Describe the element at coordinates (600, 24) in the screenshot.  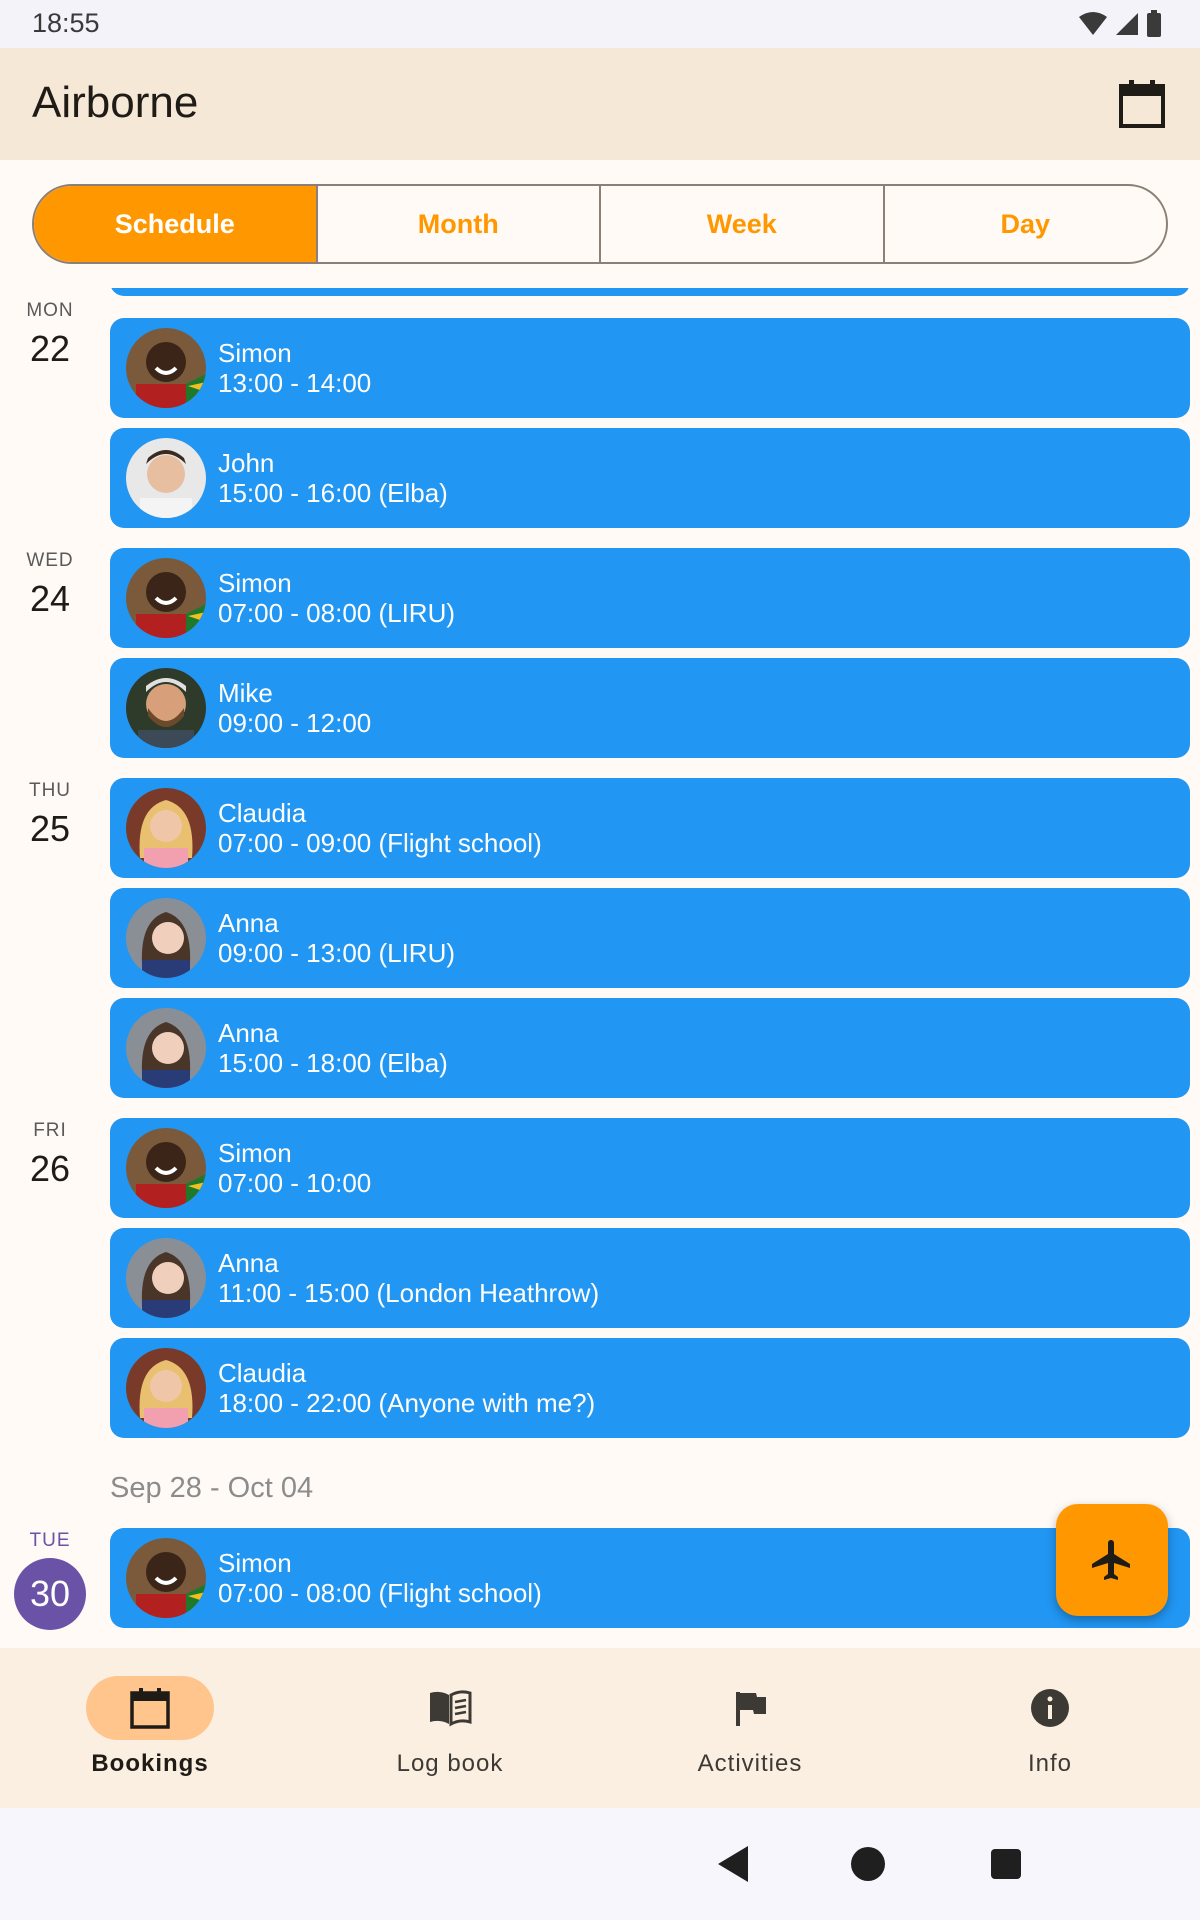
I see `status-bar: 18:55` at that location.